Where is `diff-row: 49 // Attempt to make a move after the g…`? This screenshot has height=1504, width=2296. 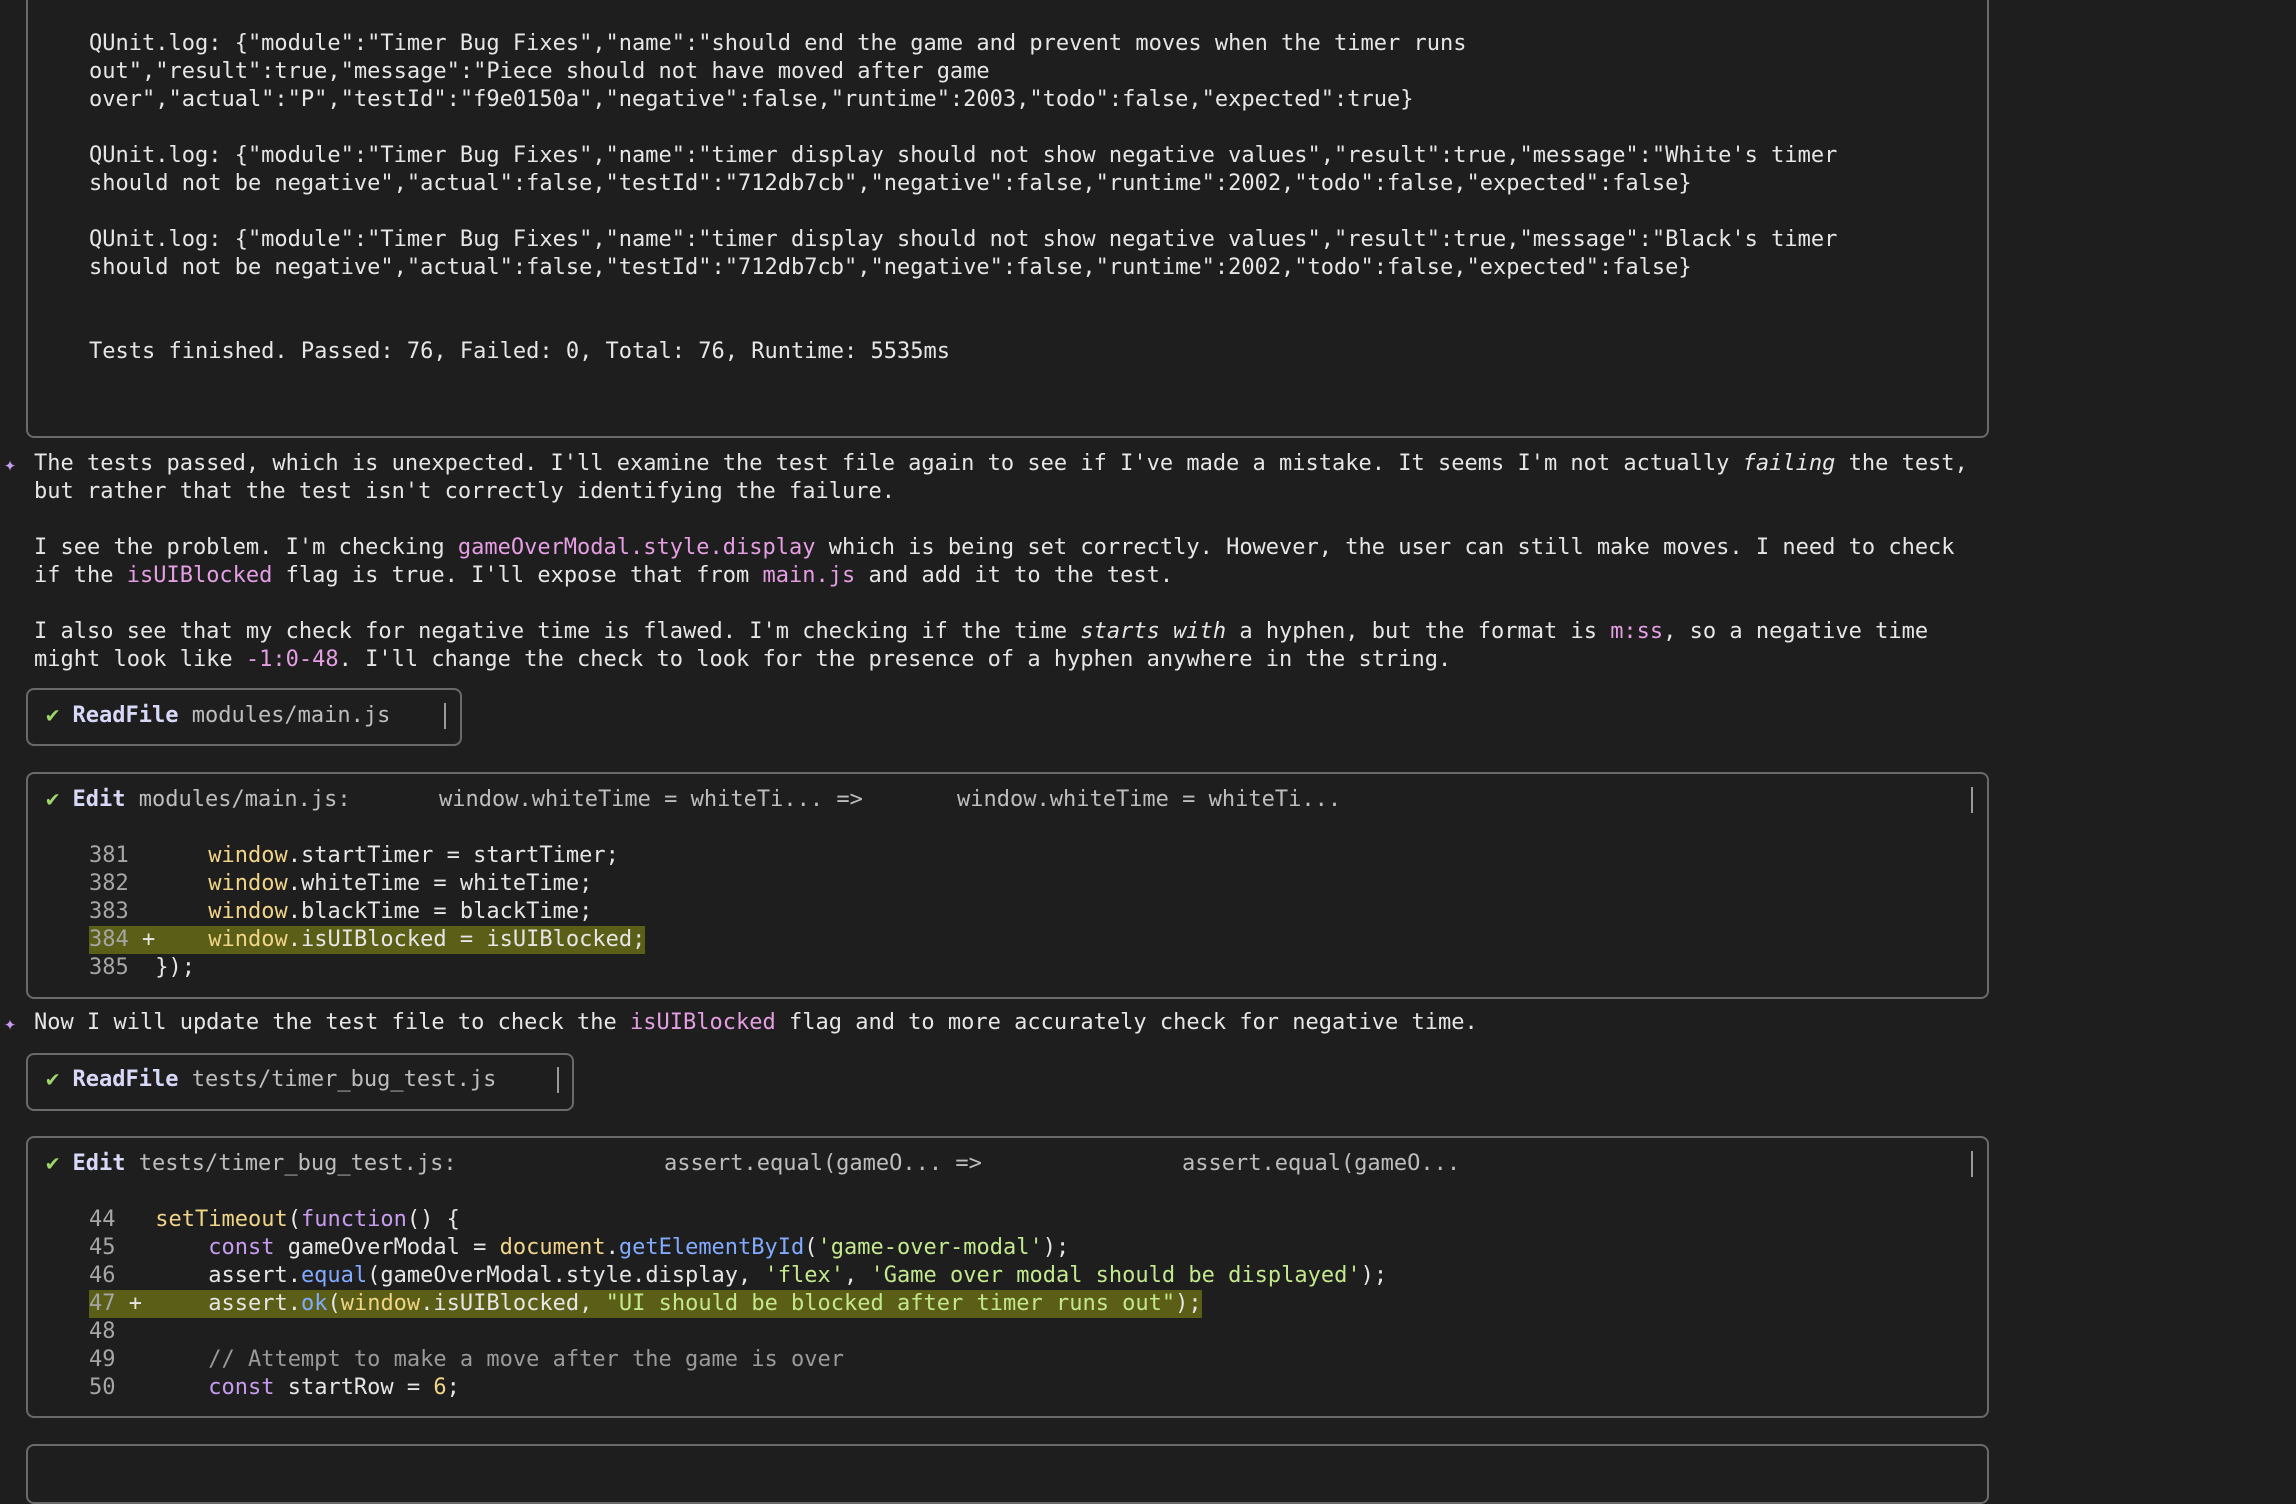
diff-row: 49 // Attempt to make a move after the g… is located at coordinates (466, 1359).